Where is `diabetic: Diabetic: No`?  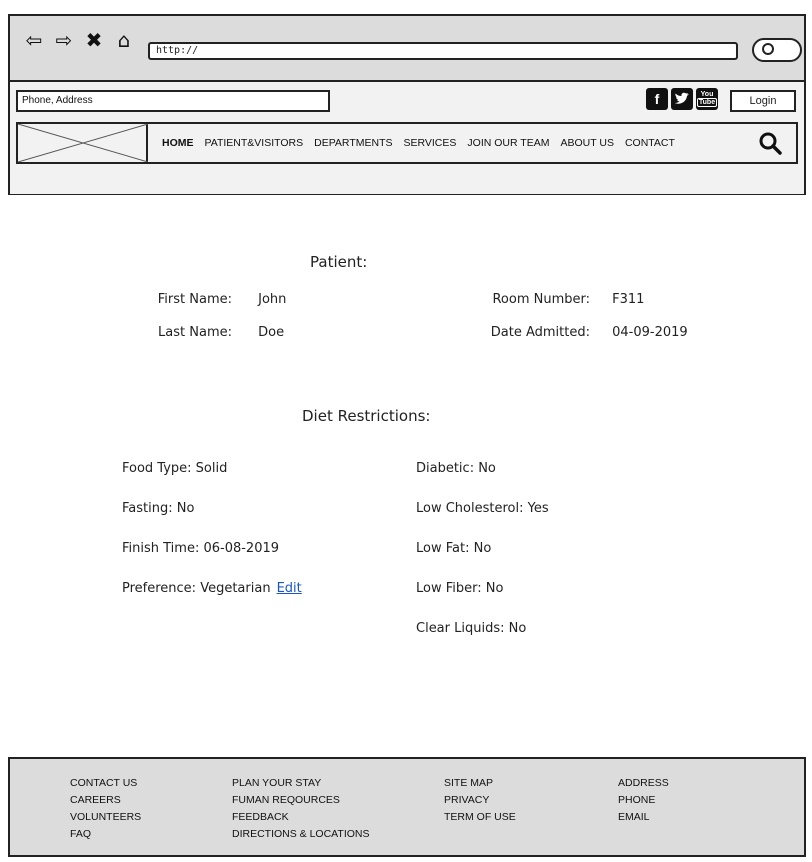
diabetic: Diabetic: No is located at coordinates (456, 468).